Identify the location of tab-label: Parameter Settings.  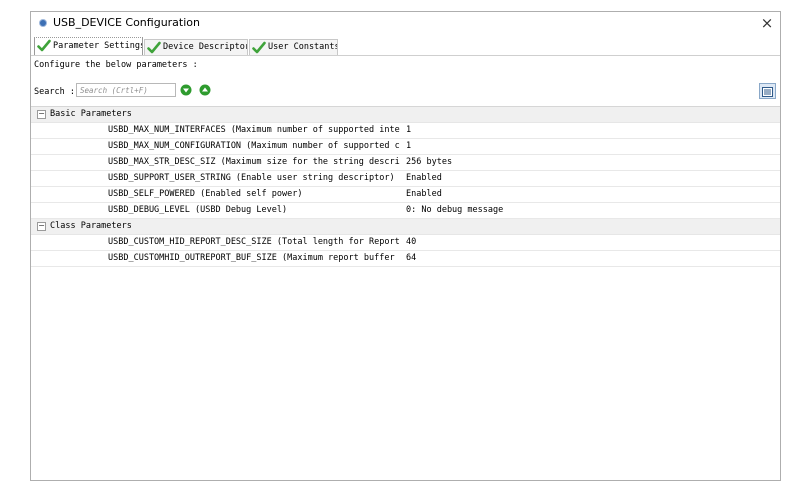
(98, 46).